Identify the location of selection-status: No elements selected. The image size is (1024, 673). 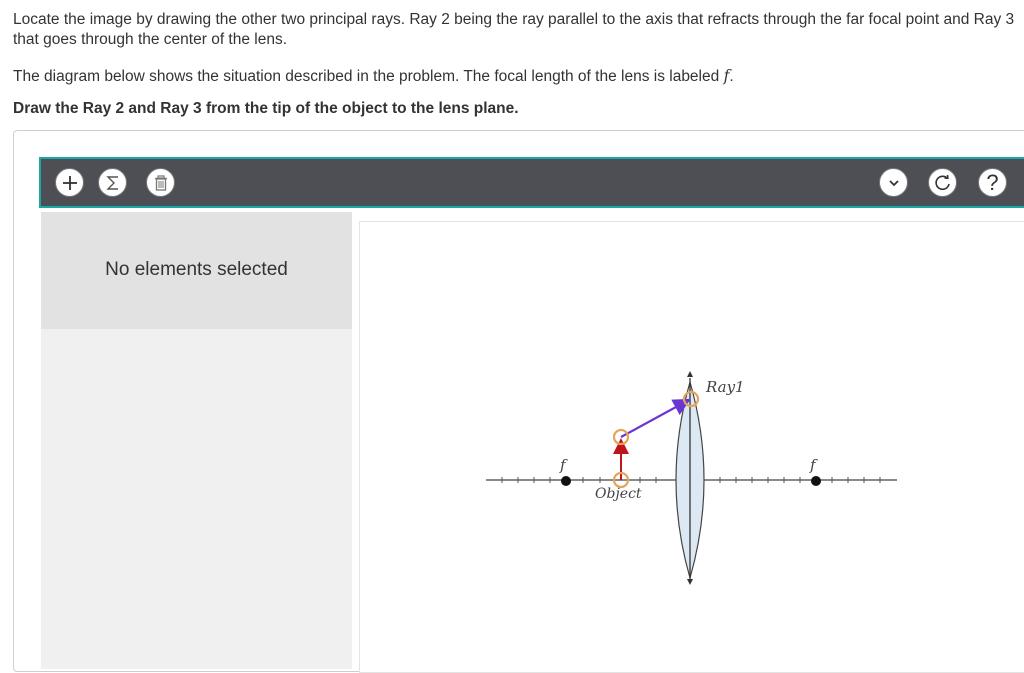
(196, 269).